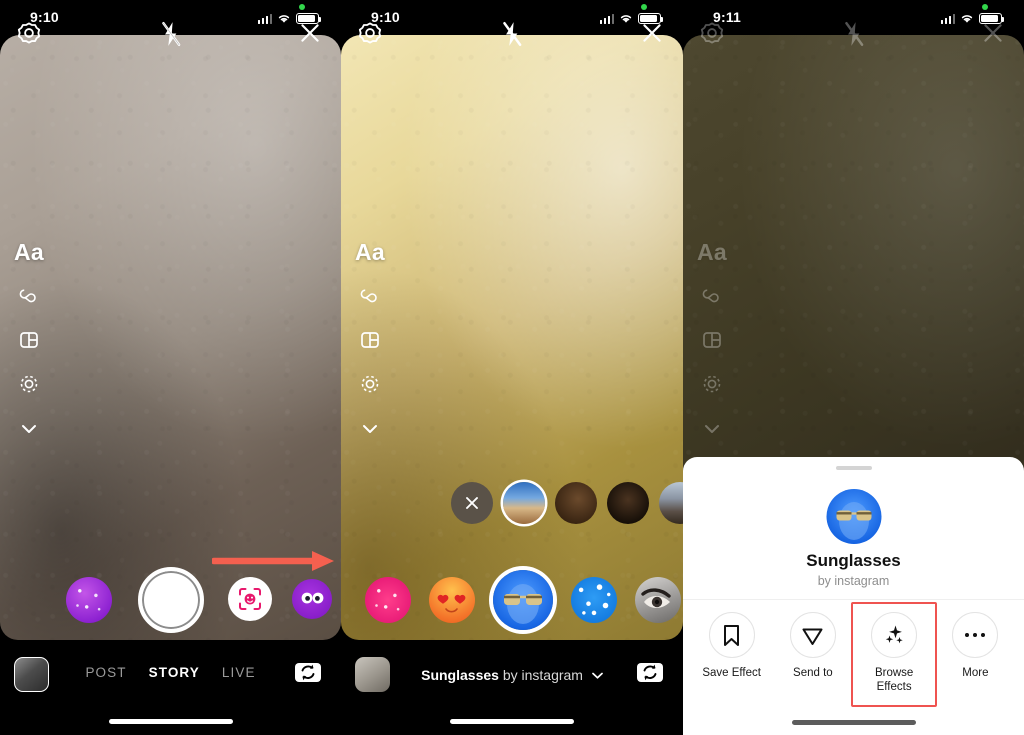 The image size is (1024, 735). I want to click on status-bar: 9:11, so click(853, 17).